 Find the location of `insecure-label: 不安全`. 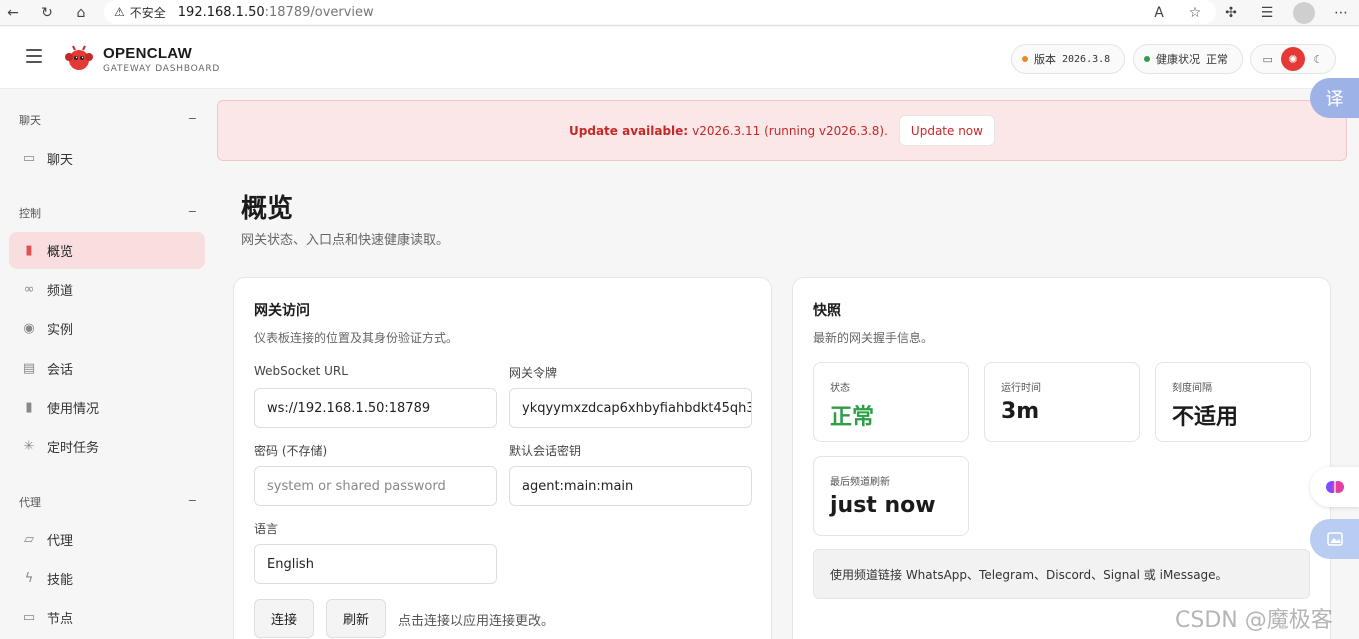

insecure-label: 不安全 is located at coordinates (147, 12).